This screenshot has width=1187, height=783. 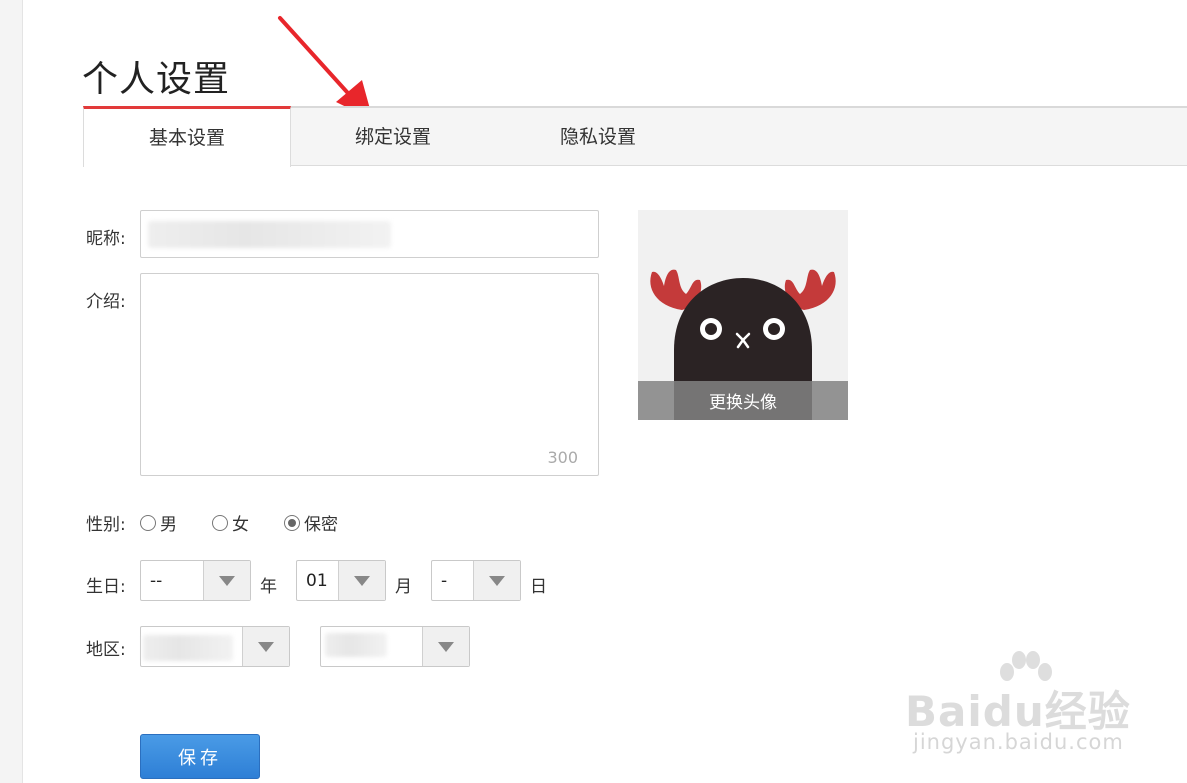 What do you see at coordinates (187, 136) in the screenshot?
I see `tab-basic-settings: 基本设置` at bounding box center [187, 136].